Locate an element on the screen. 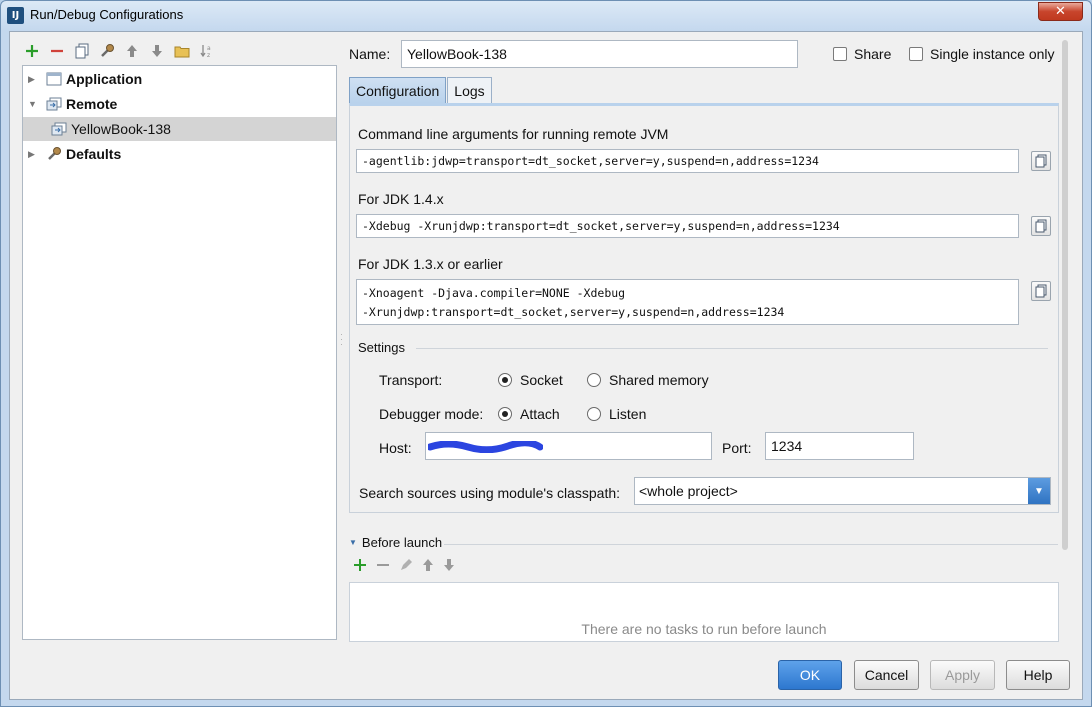 This screenshot has width=1092, height=707. transport-label: Transport: is located at coordinates (411, 380).